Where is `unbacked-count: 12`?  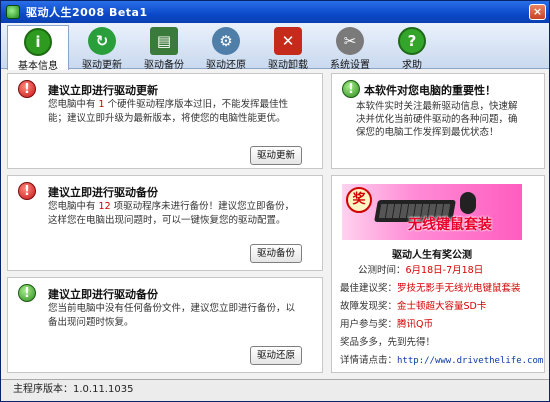
unbacked-count: 12 is located at coordinates (104, 206).